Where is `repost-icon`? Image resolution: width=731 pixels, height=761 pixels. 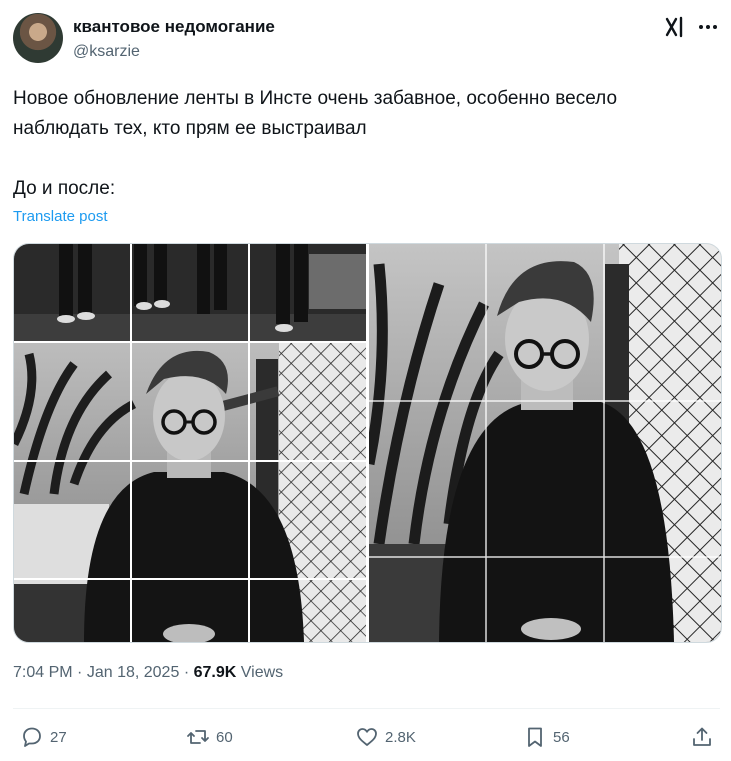
repost-icon is located at coordinates (198, 737).